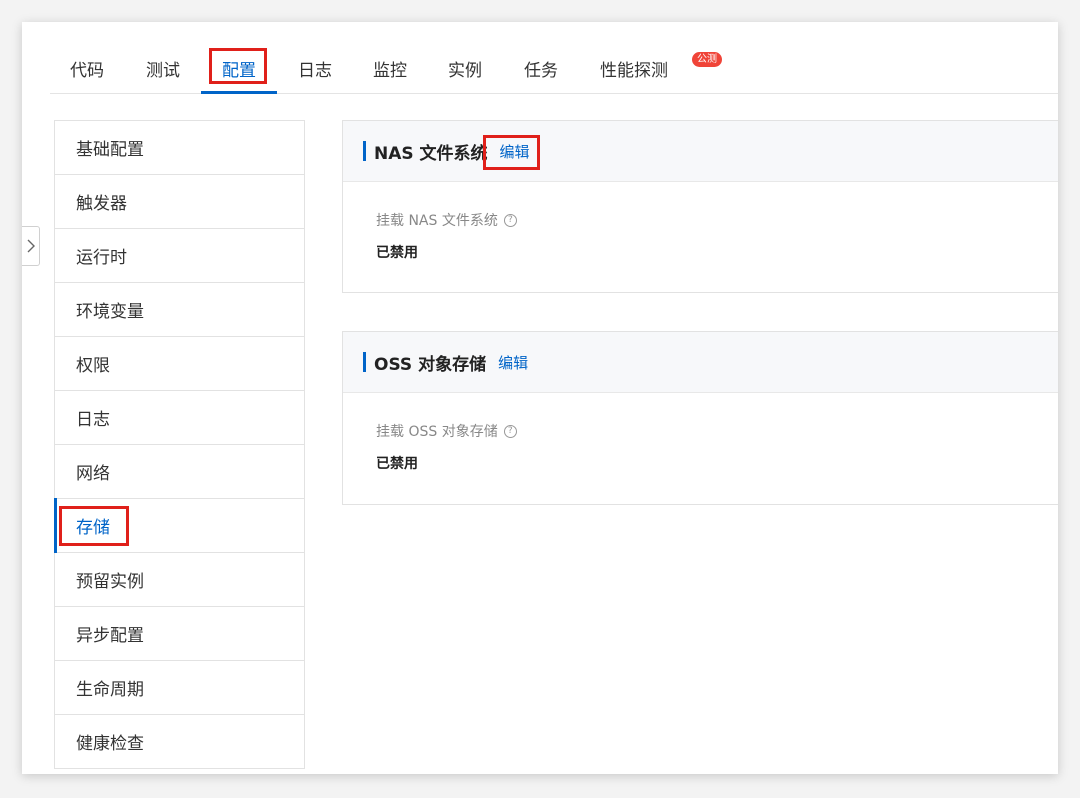 This screenshot has width=1080, height=798. Describe the element at coordinates (93, 366) in the screenshot. I see `sidebar-item-label: 权限` at that location.